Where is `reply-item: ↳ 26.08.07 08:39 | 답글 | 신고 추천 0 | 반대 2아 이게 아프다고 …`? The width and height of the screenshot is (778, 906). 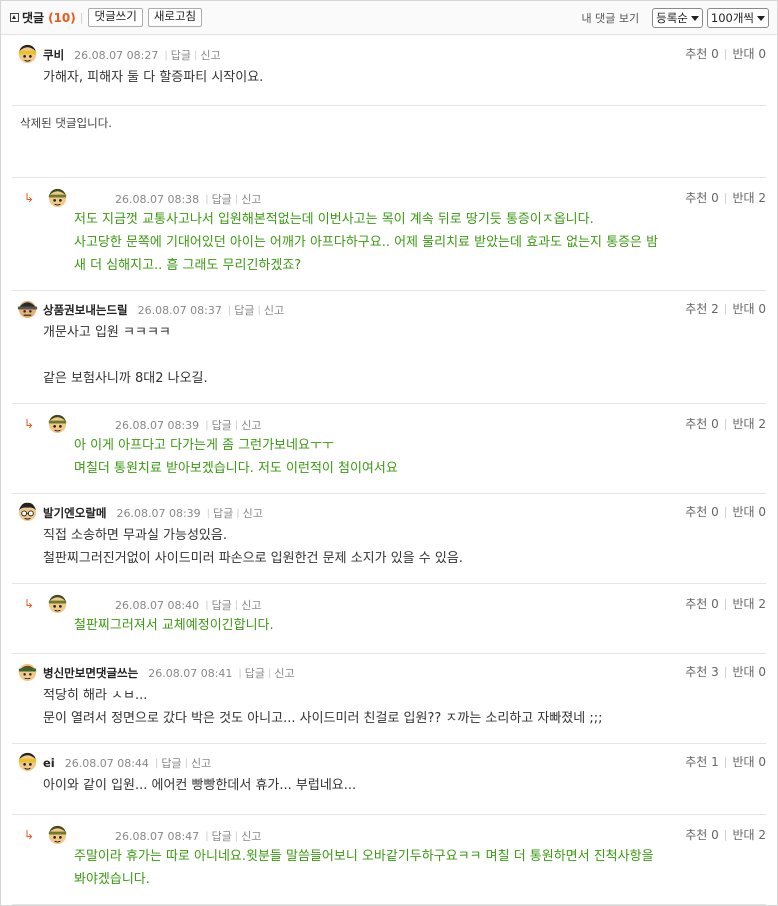
reply-item: ↳ 26.08.07 08:39 | 답글 | 신고 추천 0 | 반대 2아 이게 아프다고 … is located at coordinates (389, 448).